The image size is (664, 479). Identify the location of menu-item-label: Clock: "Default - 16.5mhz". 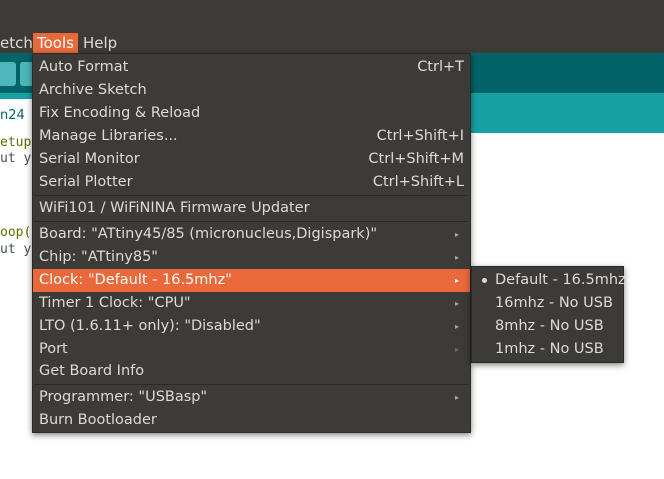
(135, 280).